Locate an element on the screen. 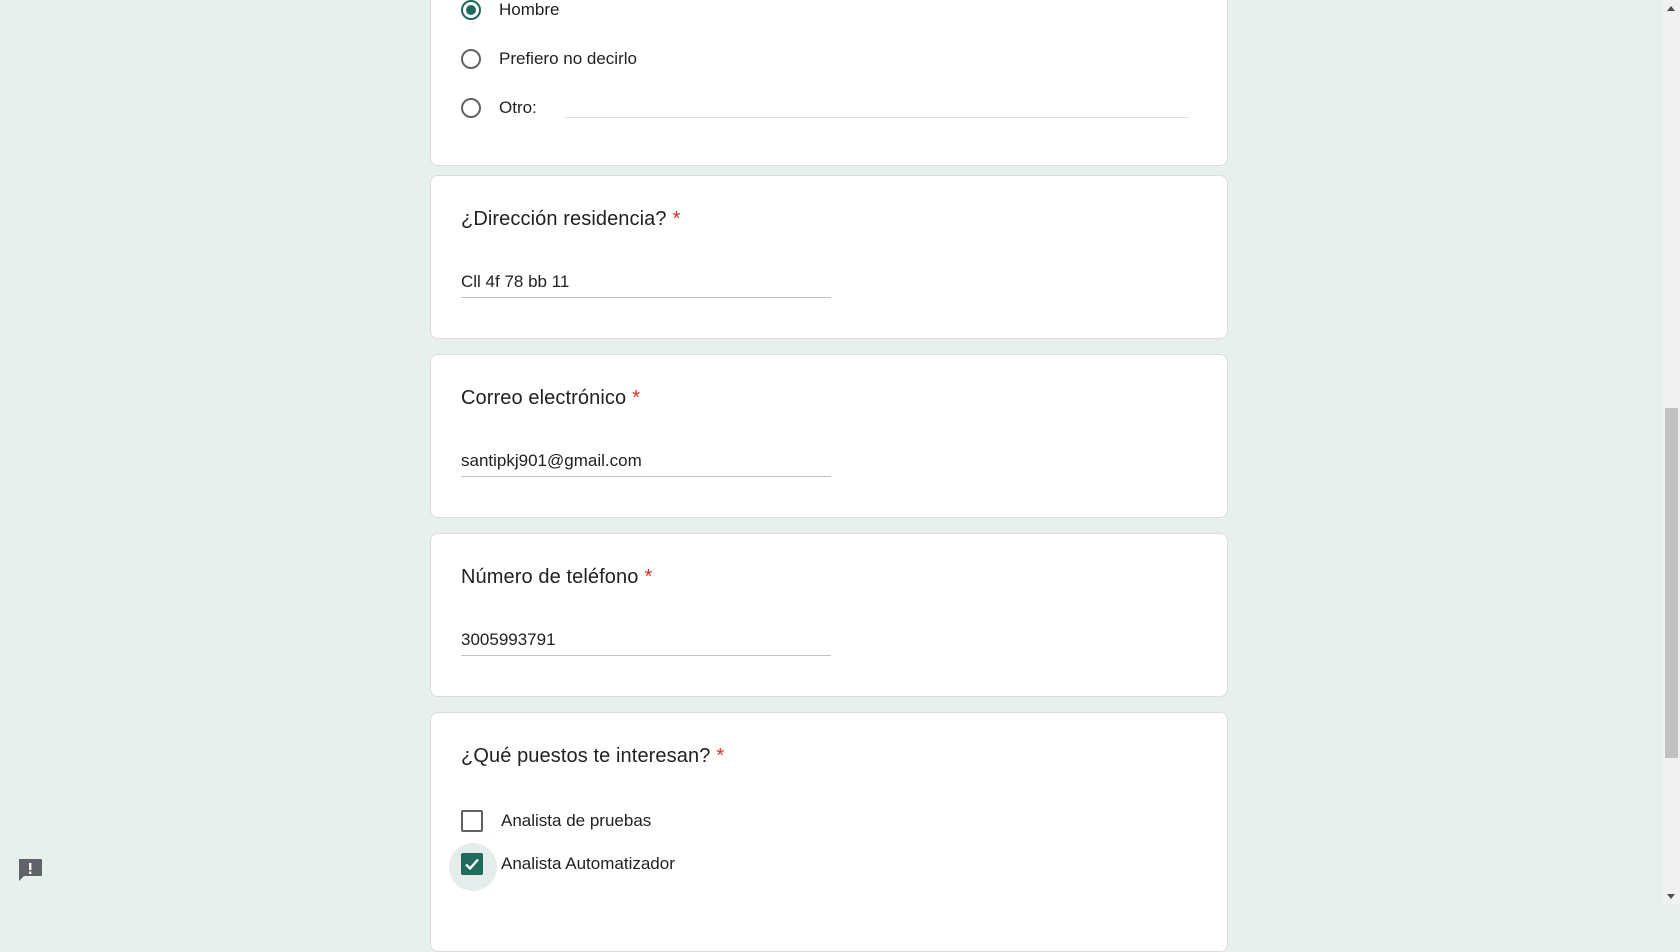 The width and height of the screenshot is (1680, 952). other-text-input is located at coordinates (877, 117).